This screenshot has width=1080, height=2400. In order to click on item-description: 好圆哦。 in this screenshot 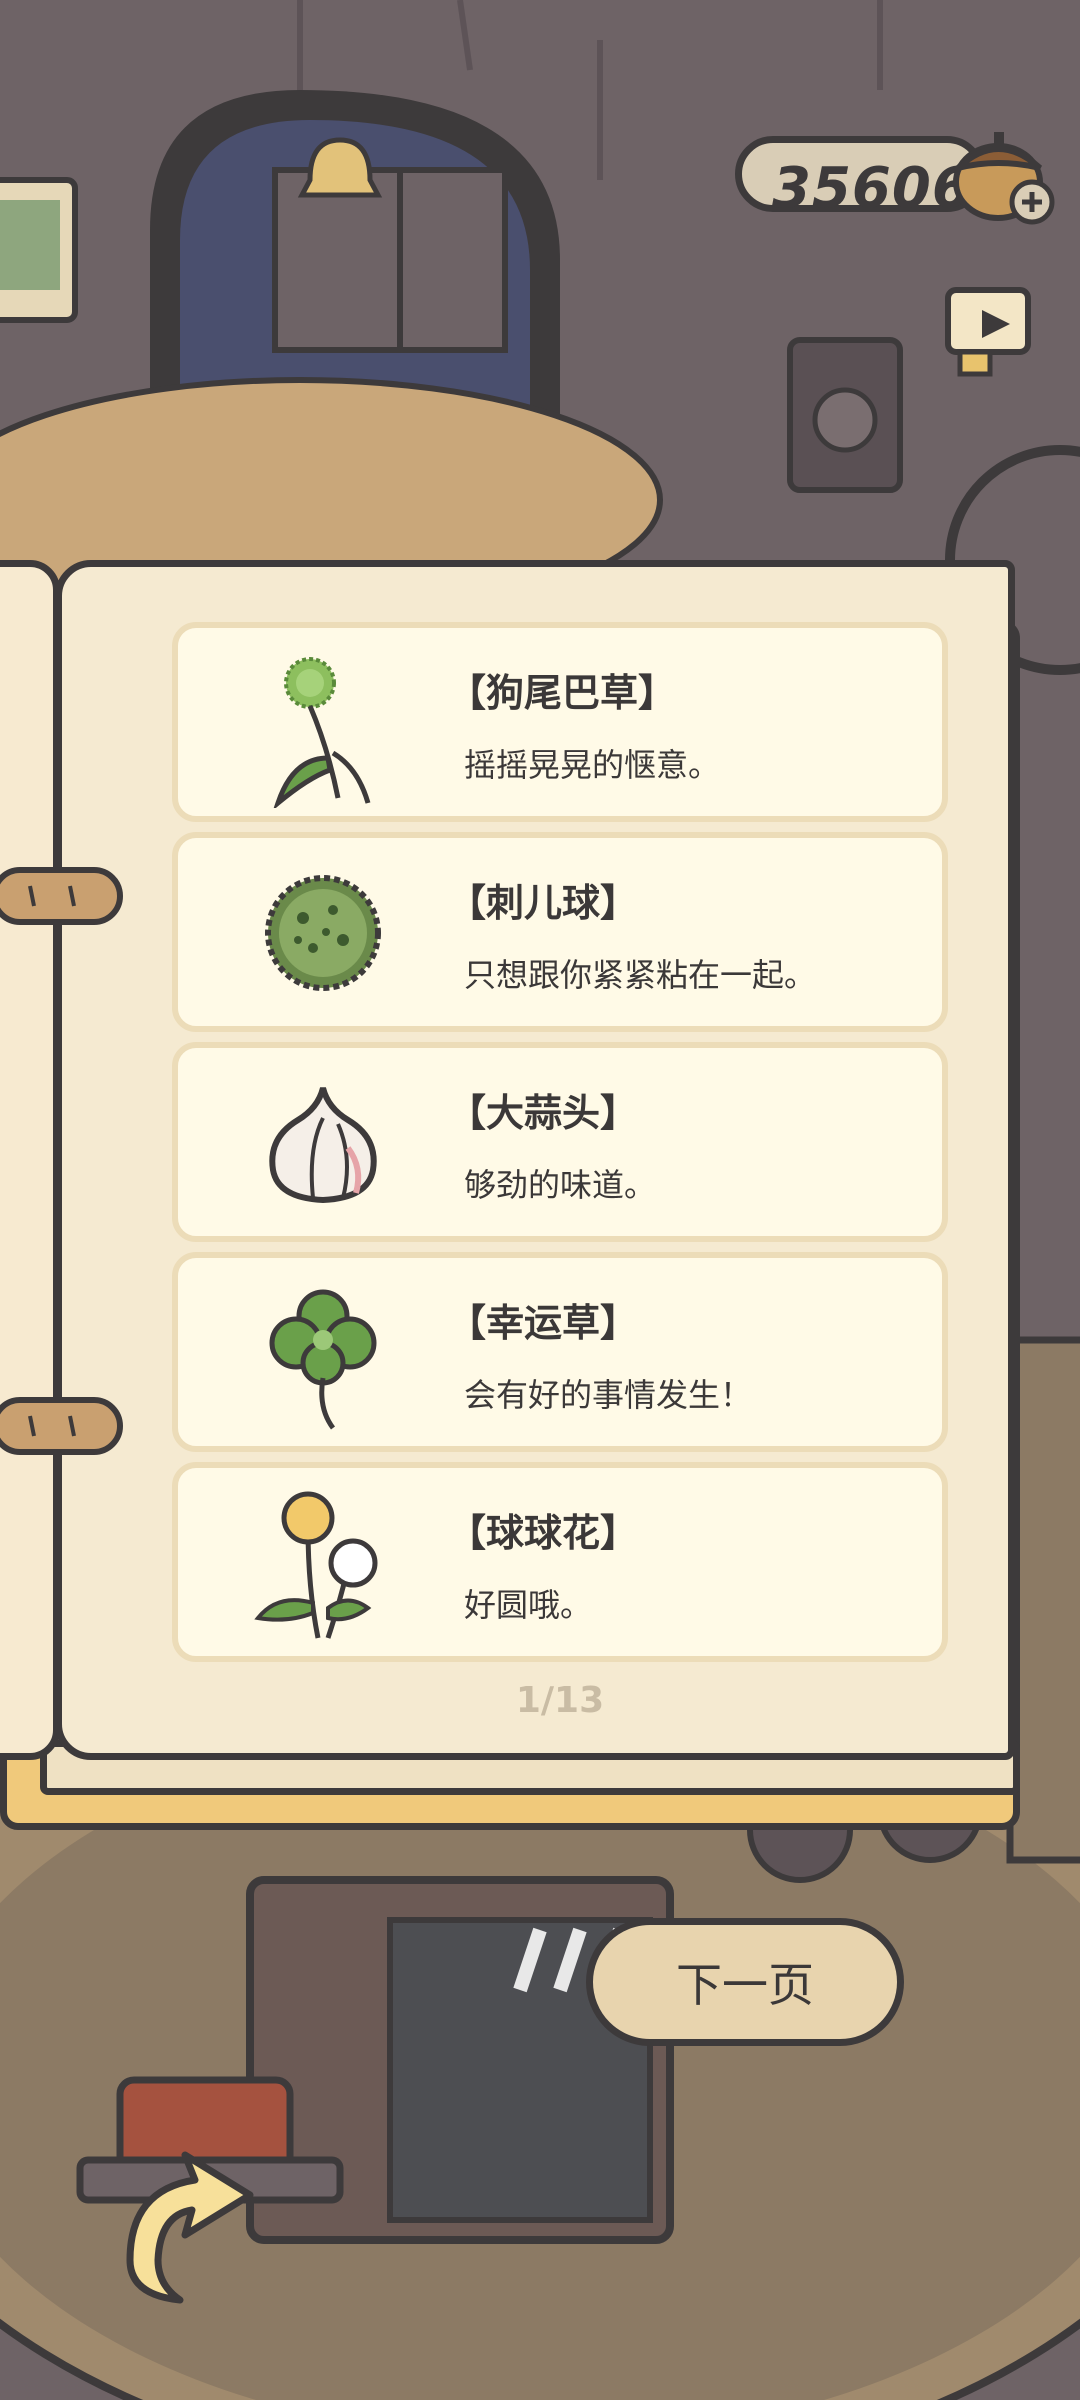, I will do `click(528, 1605)`.